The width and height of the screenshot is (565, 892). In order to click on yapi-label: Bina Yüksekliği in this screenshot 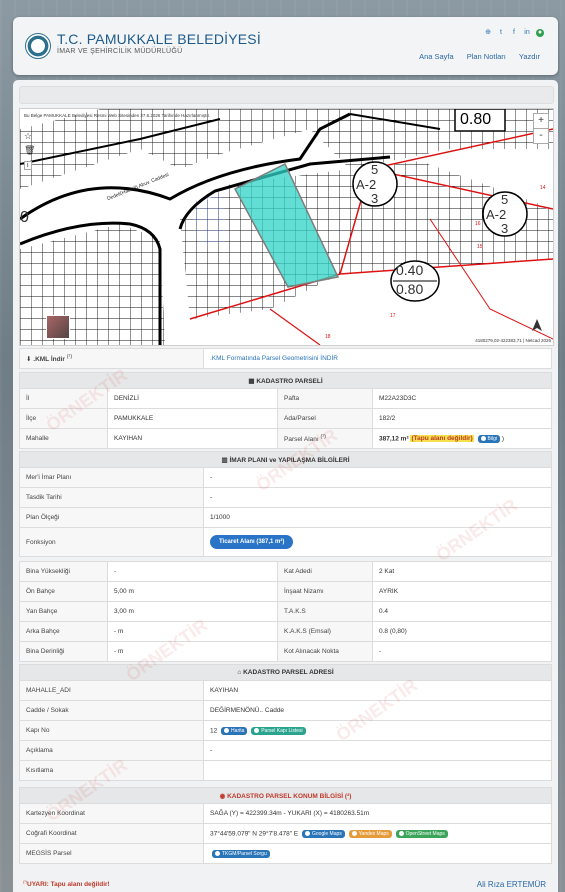, I will do `click(63, 571)`.